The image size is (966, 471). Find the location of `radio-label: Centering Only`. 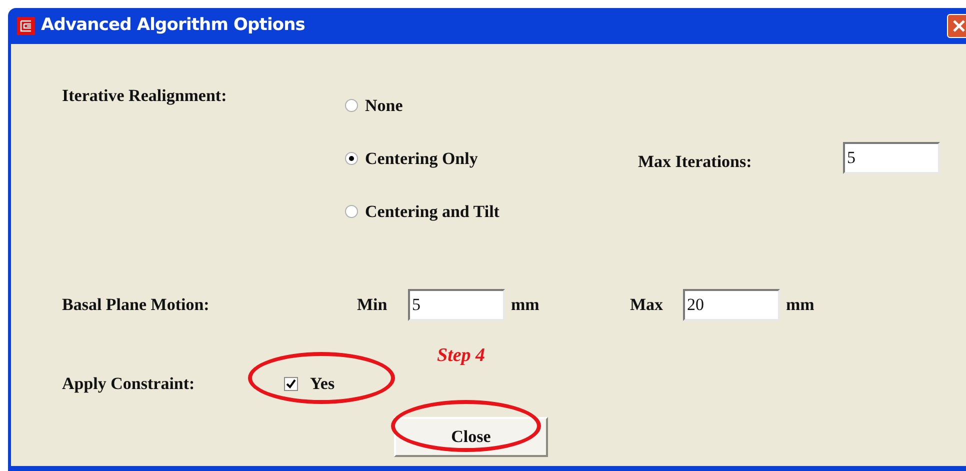

radio-label: Centering Only is located at coordinates (421, 159).